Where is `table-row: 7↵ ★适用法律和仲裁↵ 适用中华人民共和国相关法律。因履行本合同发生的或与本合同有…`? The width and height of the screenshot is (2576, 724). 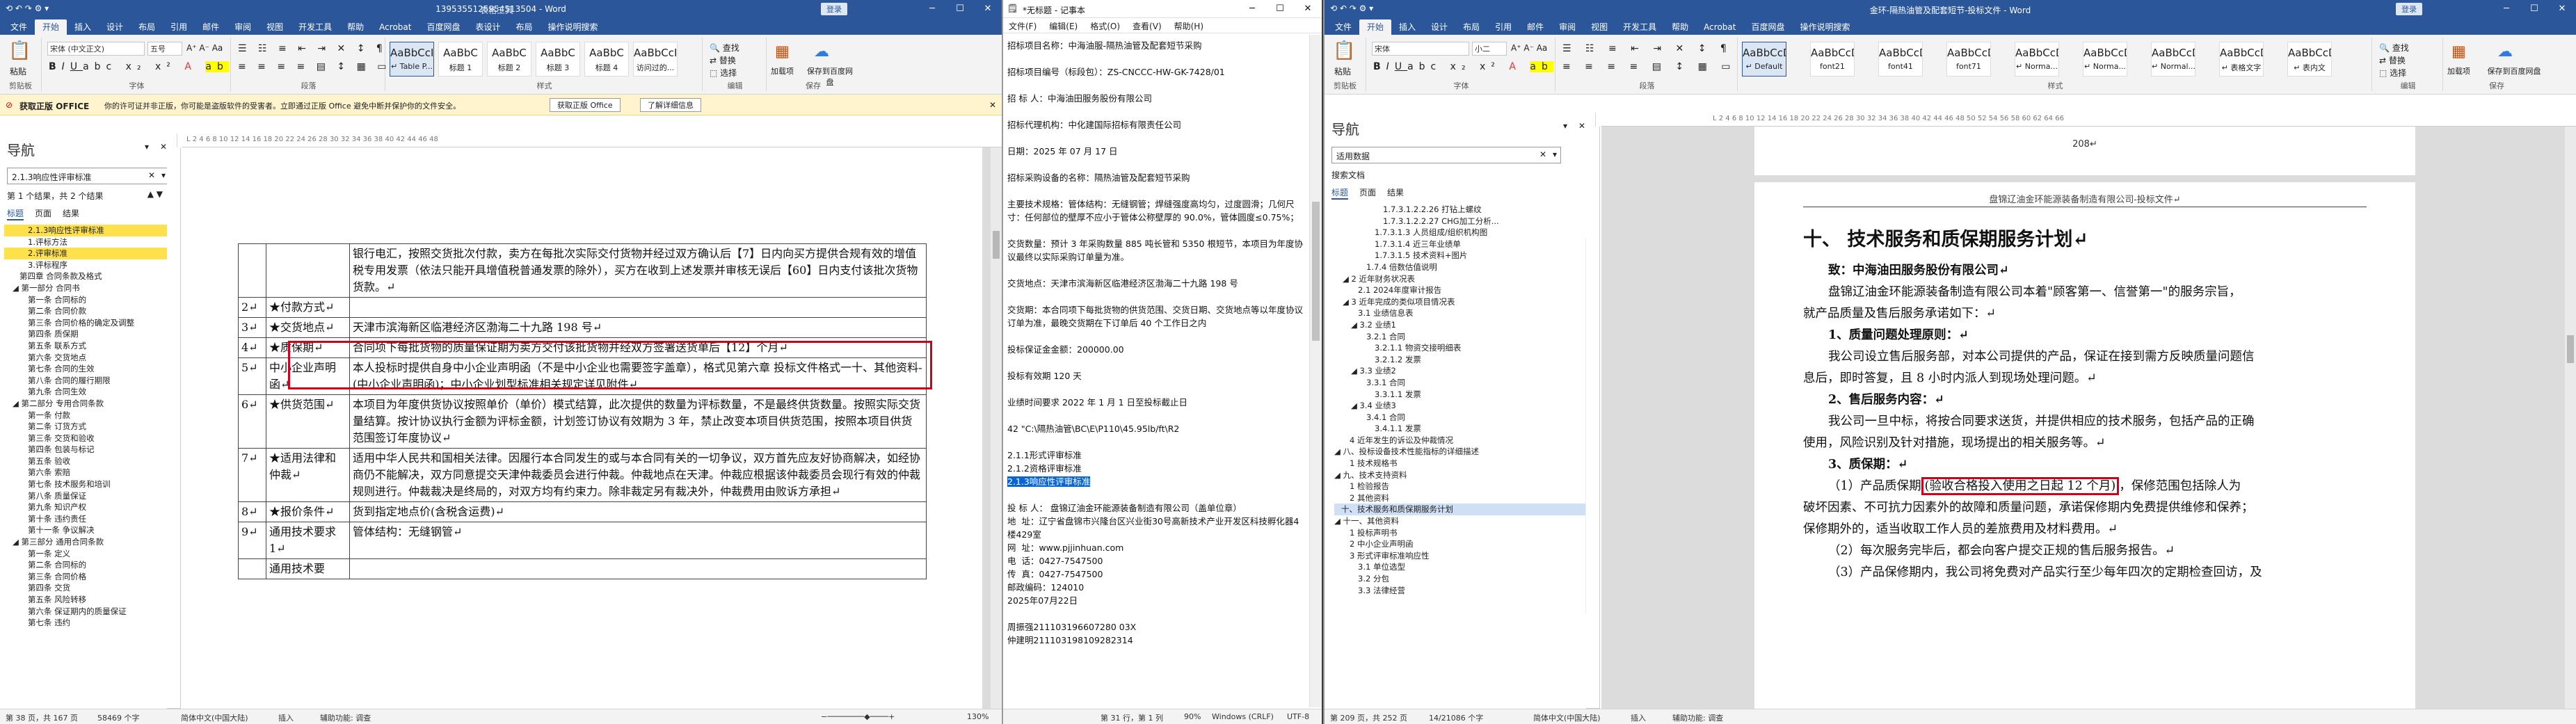 table-row: 7↵ ★适用法律和仲裁↵ 适用中华人民共和国相关法律。因履行本合同发生的或与本合同有… is located at coordinates (582, 475).